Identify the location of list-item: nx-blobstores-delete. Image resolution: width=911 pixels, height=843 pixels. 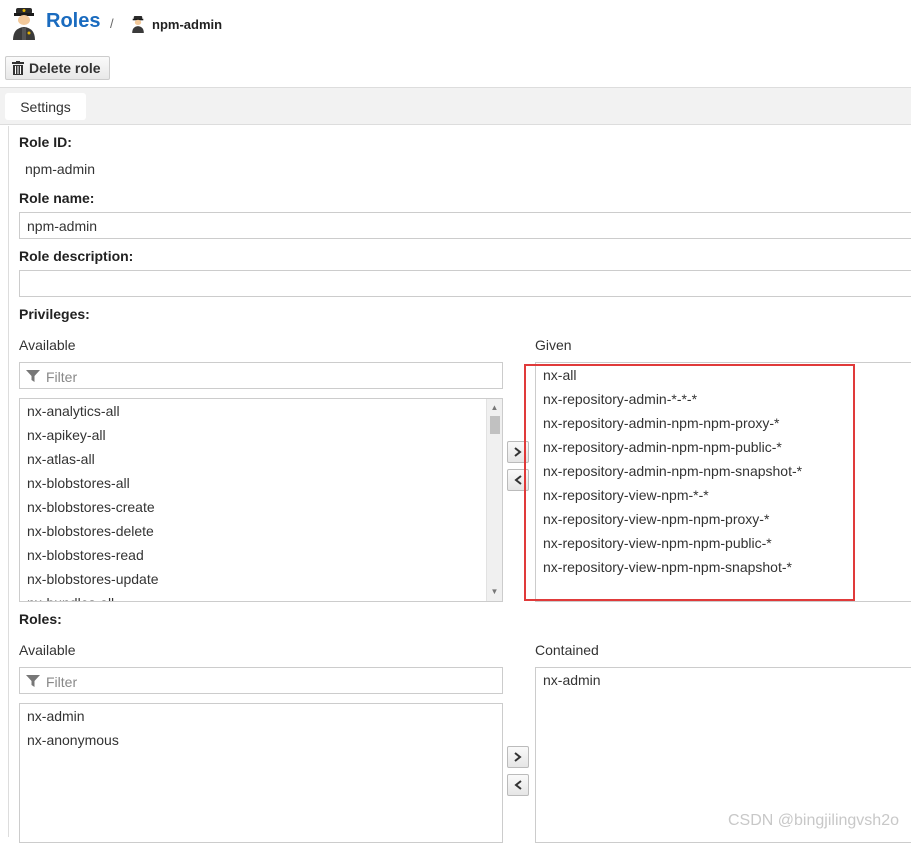
(261, 531).